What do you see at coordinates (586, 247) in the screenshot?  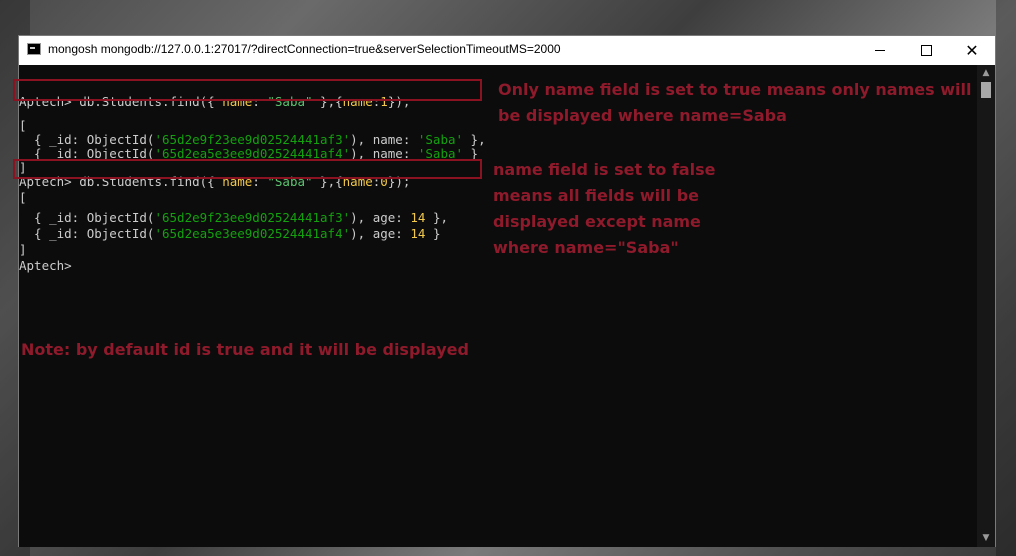 I see `annotation-2-line-4: where name="Saba"` at bounding box center [586, 247].